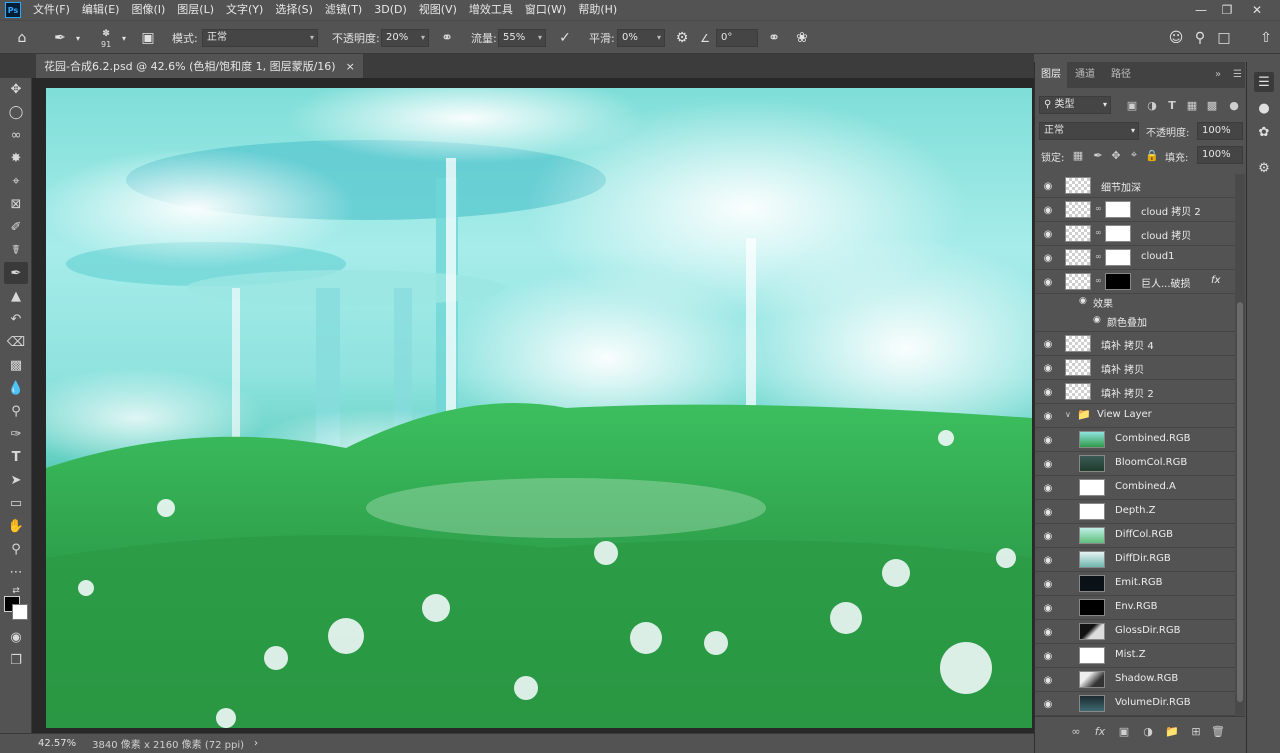  I want to click on brush-tool-icon: ✒, so click(16, 273).